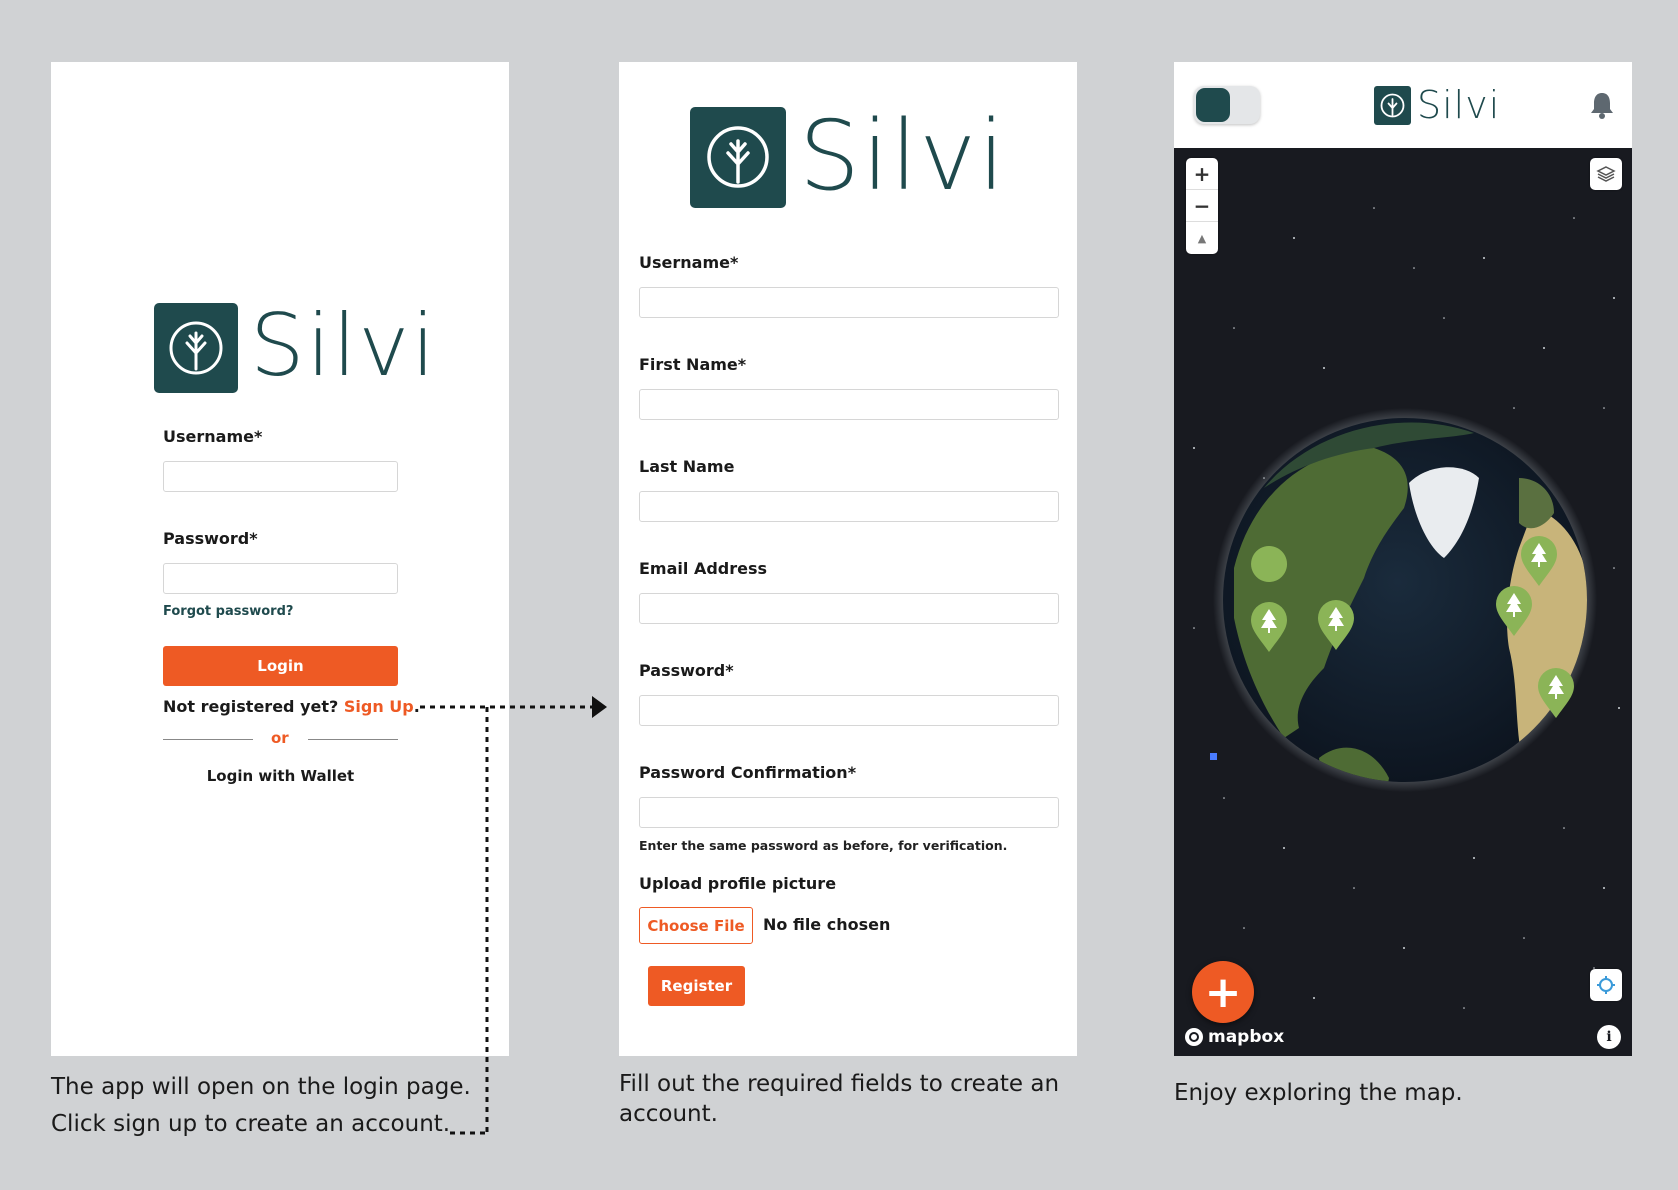  Describe the element at coordinates (1318, 1093) in the screenshot. I see `map-caption: Enjoy exploring the map.` at that location.